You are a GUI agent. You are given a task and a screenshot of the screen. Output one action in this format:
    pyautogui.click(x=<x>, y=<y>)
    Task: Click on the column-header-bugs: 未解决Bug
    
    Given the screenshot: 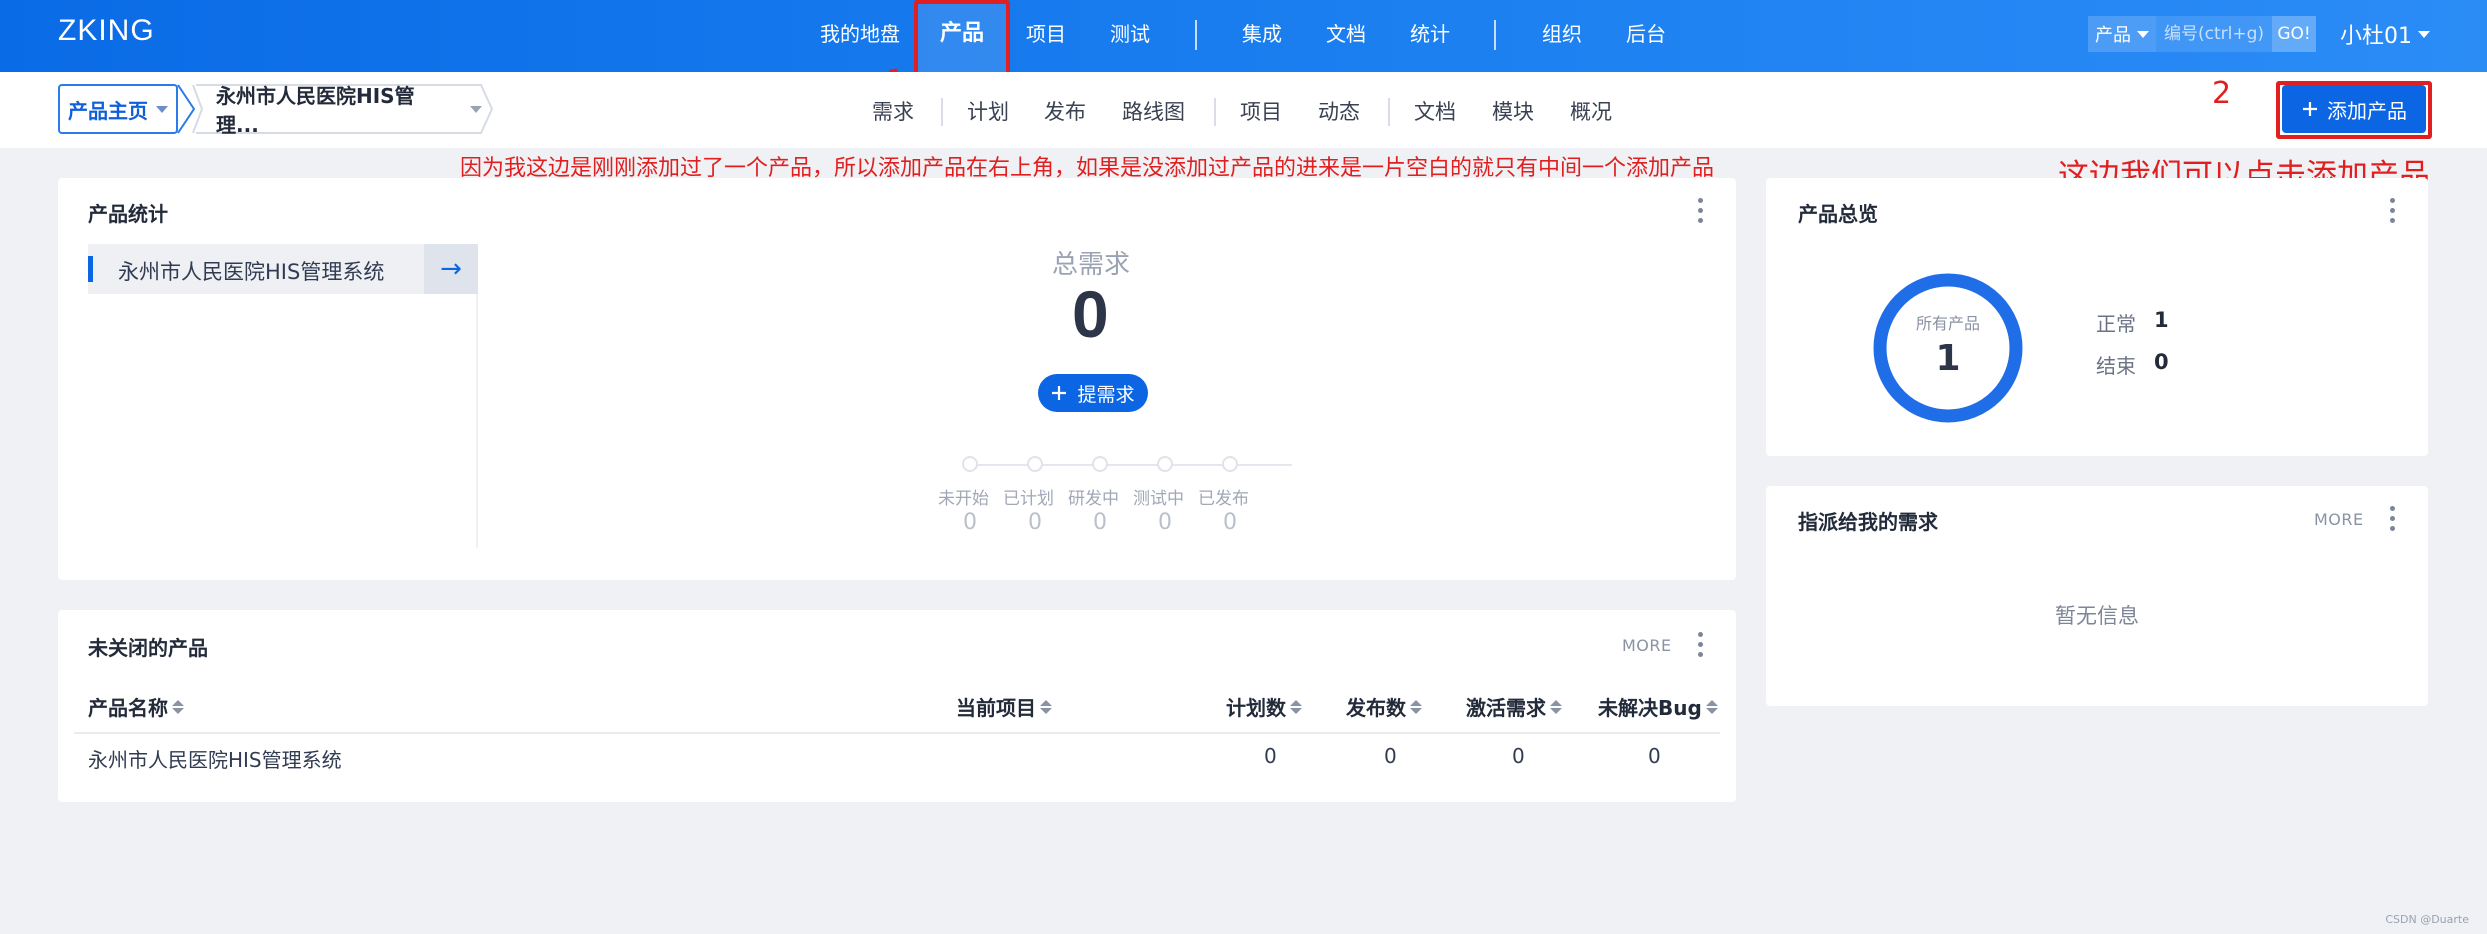 What is the action you would take?
    pyautogui.click(x=1658, y=706)
    